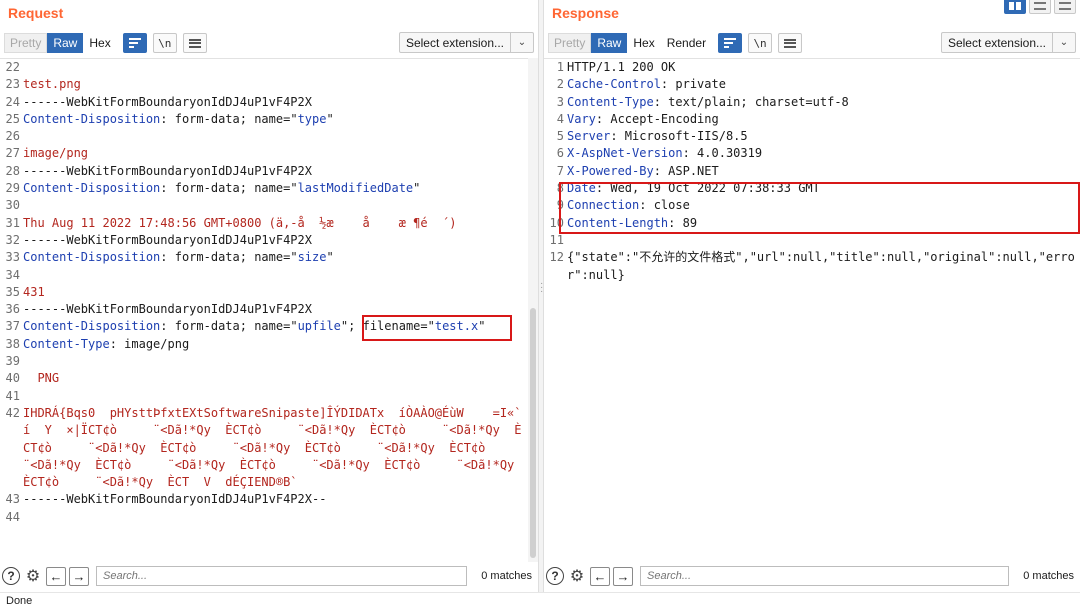  What do you see at coordinates (686, 170) in the screenshot?
I see `code-token: : ASP.NET` at bounding box center [686, 170].